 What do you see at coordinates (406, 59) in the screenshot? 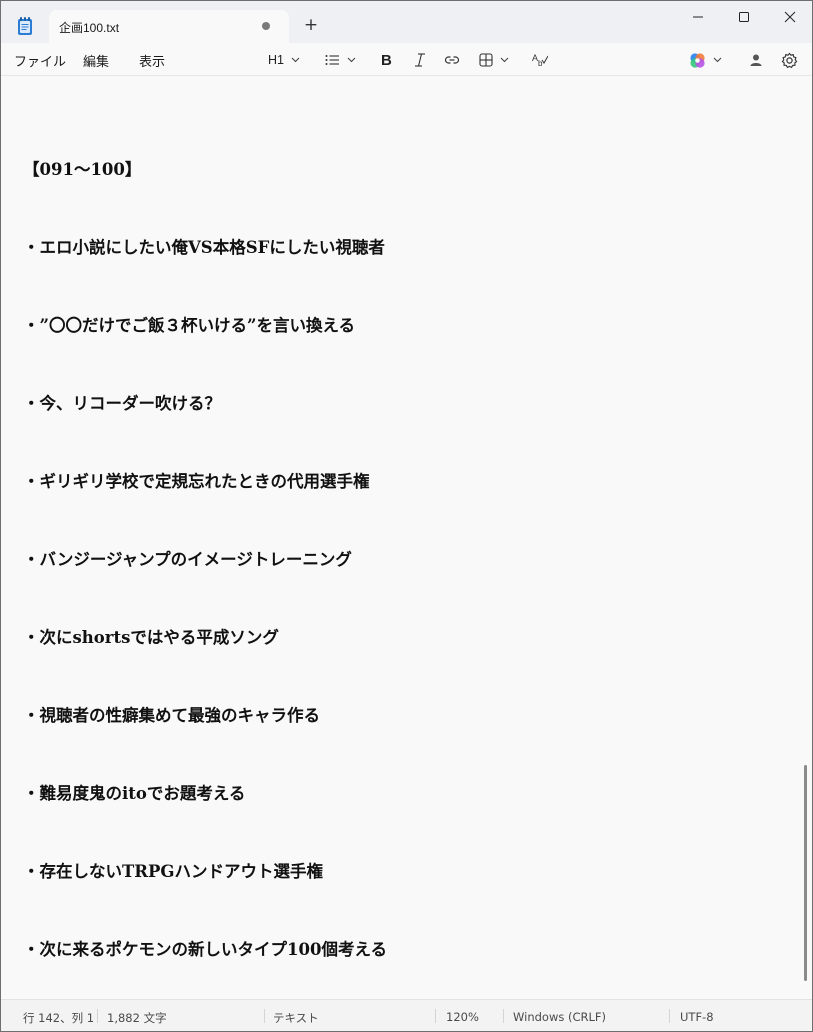
I see `menu-toolbar: ファイル 編集 表示 H1 B A b` at bounding box center [406, 59].